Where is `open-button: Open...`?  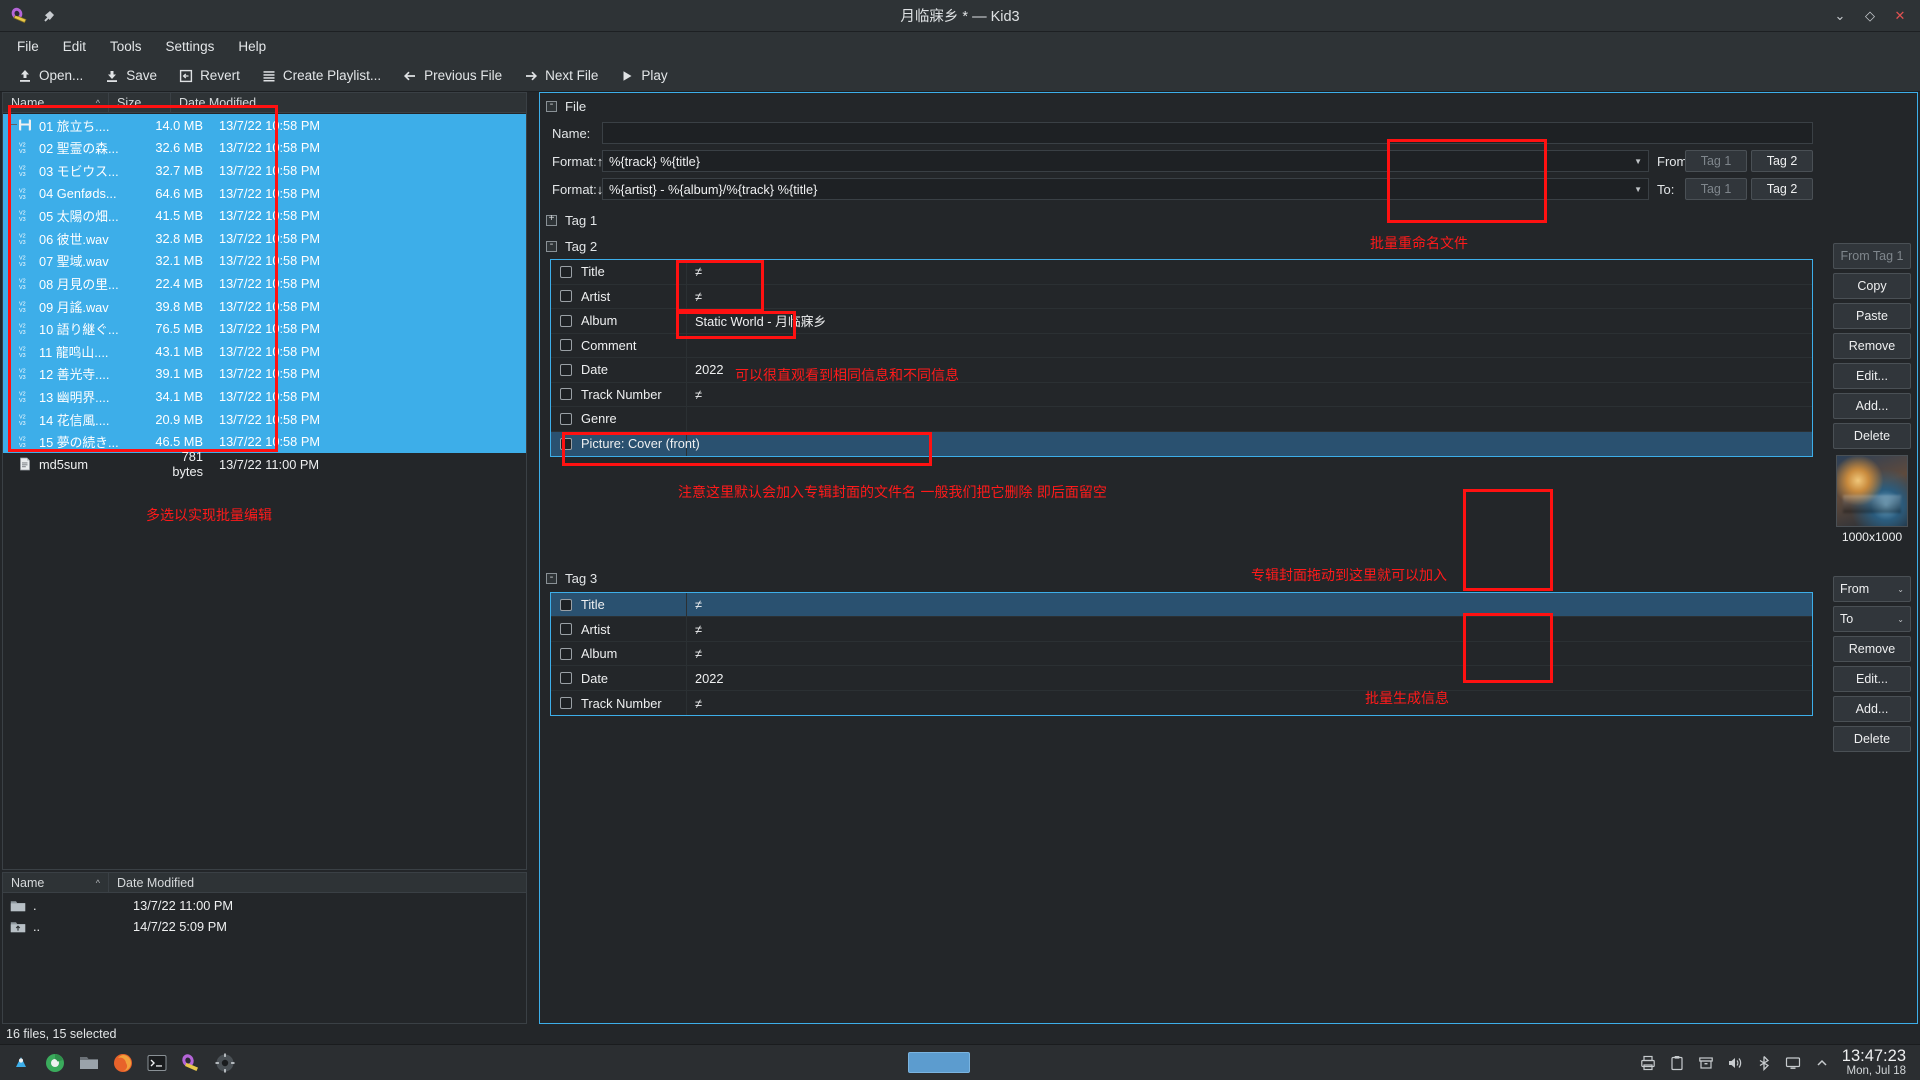 open-button: Open... is located at coordinates (50, 76).